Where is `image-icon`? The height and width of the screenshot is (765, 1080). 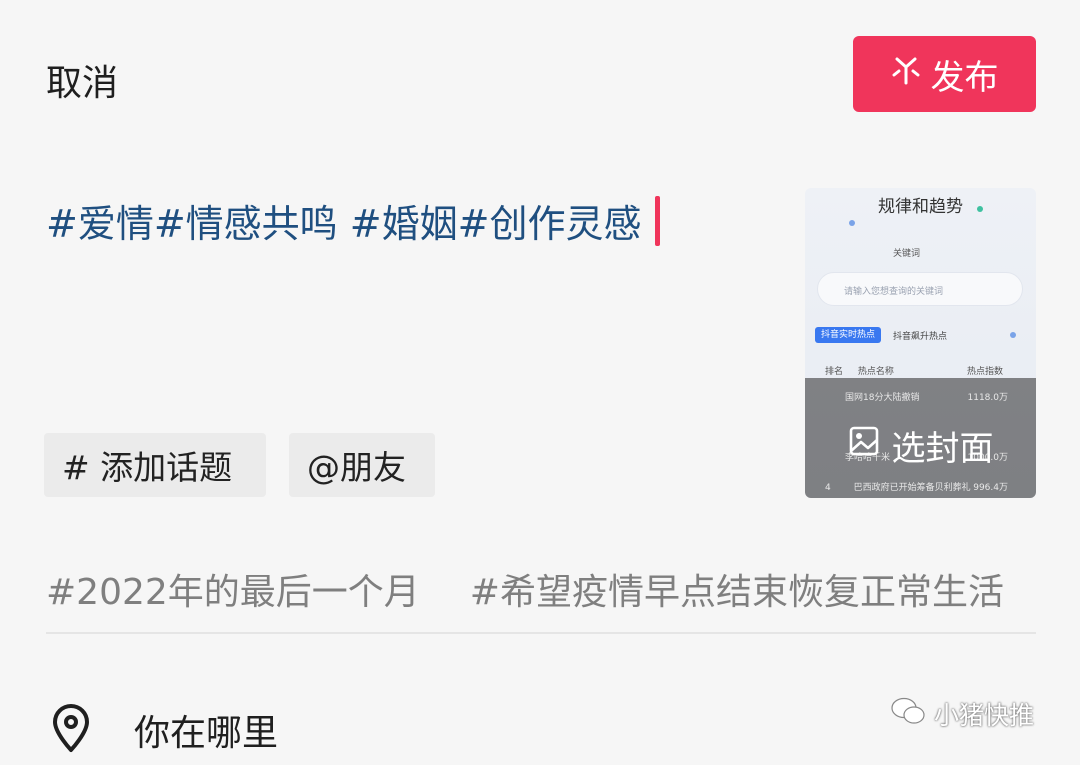 image-icon is located at coordinates (864, 445).